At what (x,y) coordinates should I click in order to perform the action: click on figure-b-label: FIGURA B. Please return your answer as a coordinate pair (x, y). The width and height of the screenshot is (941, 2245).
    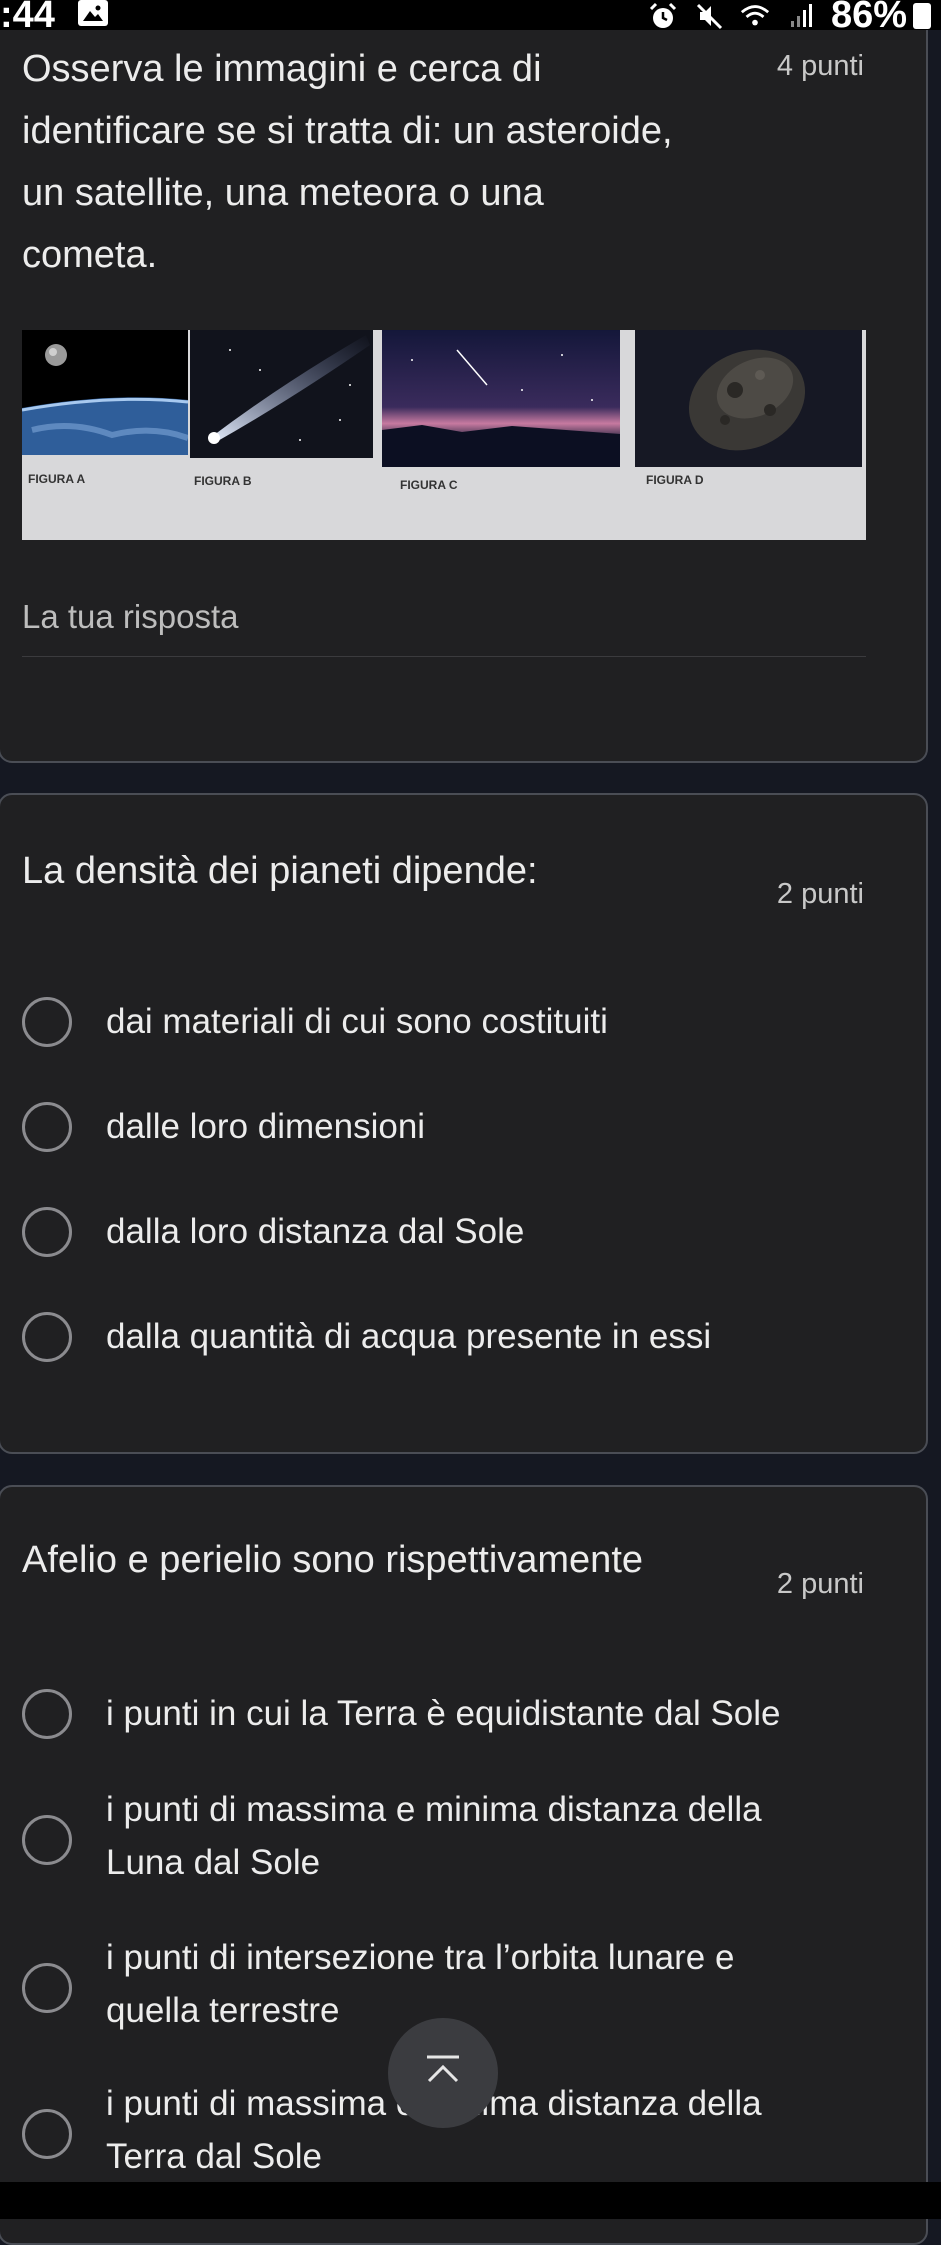
    Looking at the image, I should click on (223, 481).